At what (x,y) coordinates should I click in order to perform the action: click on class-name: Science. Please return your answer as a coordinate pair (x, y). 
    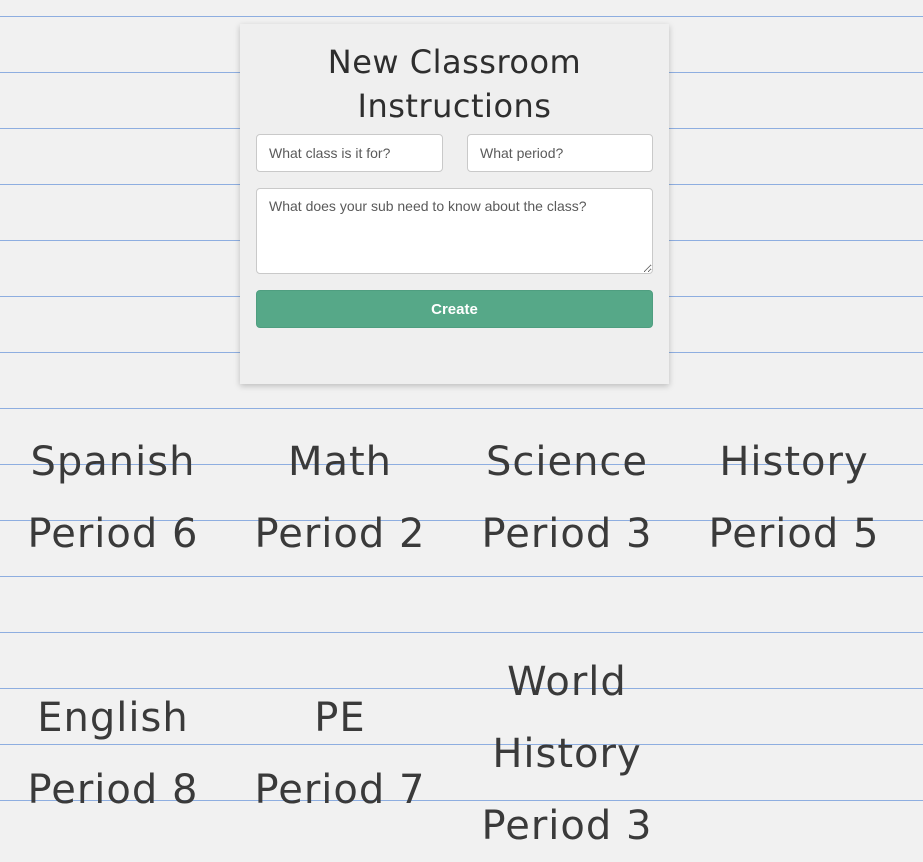
    Looking at the image, I should click on (567, 462).